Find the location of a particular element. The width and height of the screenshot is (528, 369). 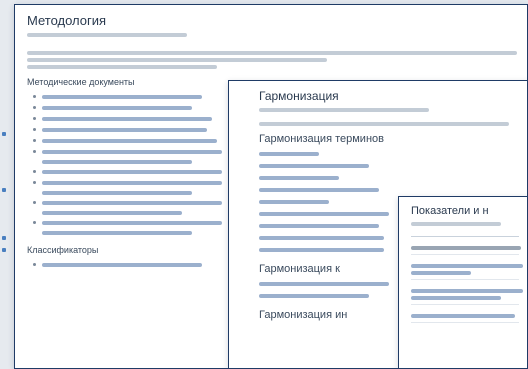

window-harmonization-intro is located at coordinates (393, 124).